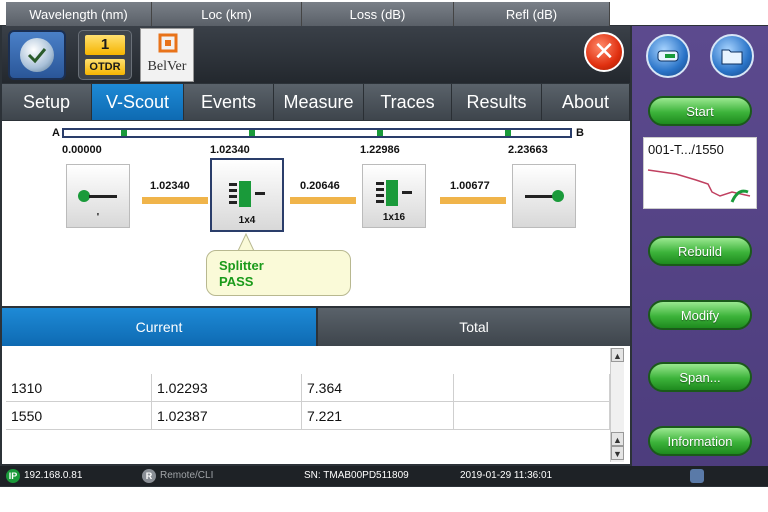  I want to click on folder-icon, so click(732, 57).